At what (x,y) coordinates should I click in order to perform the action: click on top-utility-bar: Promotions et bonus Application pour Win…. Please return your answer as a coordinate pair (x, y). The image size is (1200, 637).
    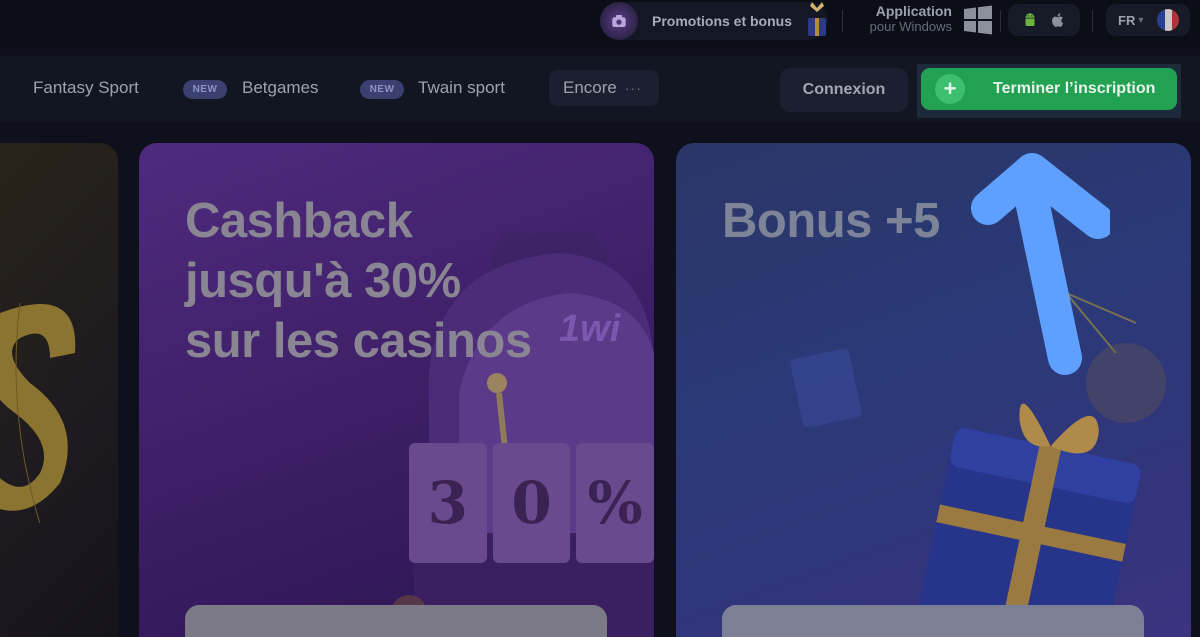
    Looking at the image, I should click on (600, 24).